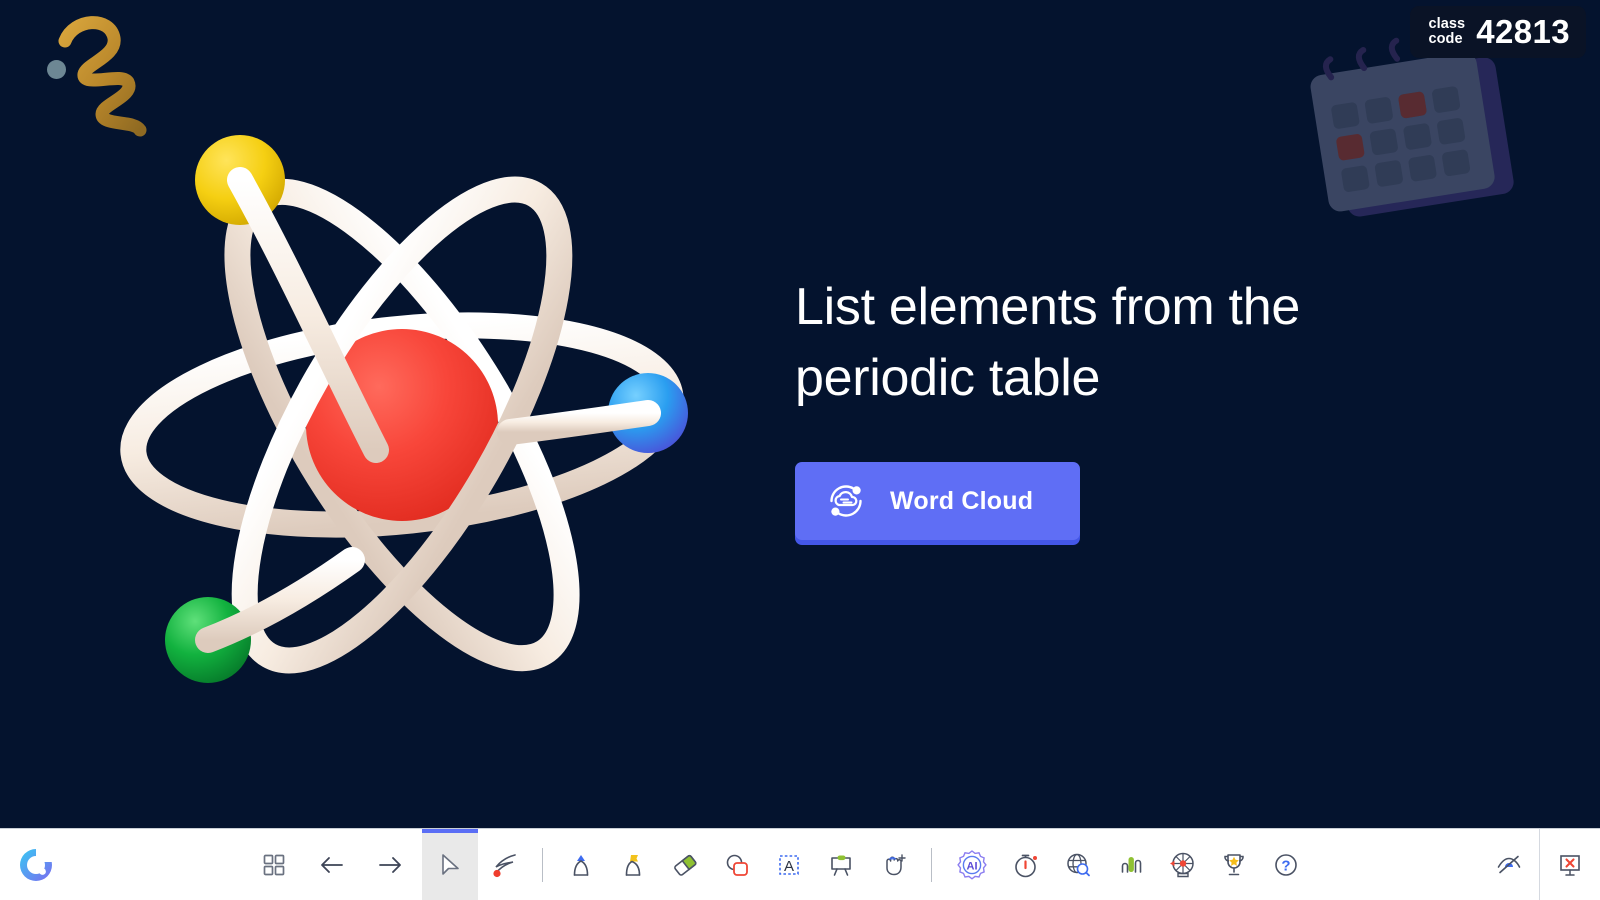 The width and height of the screenshot is (1600, 900). I want to click on class-code-label: class code, so click(1446, 32).